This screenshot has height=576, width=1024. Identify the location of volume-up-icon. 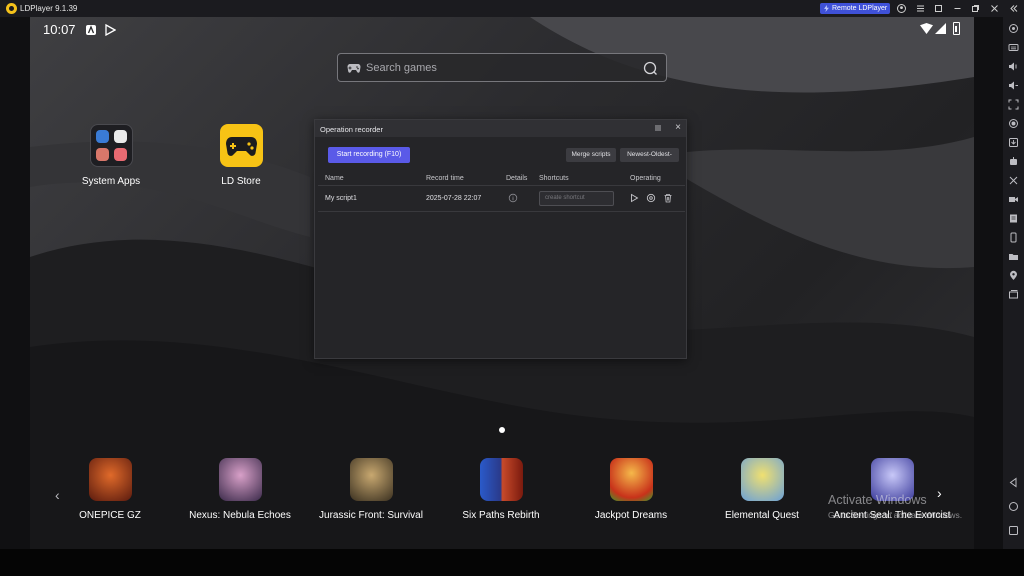
(1013, 66).